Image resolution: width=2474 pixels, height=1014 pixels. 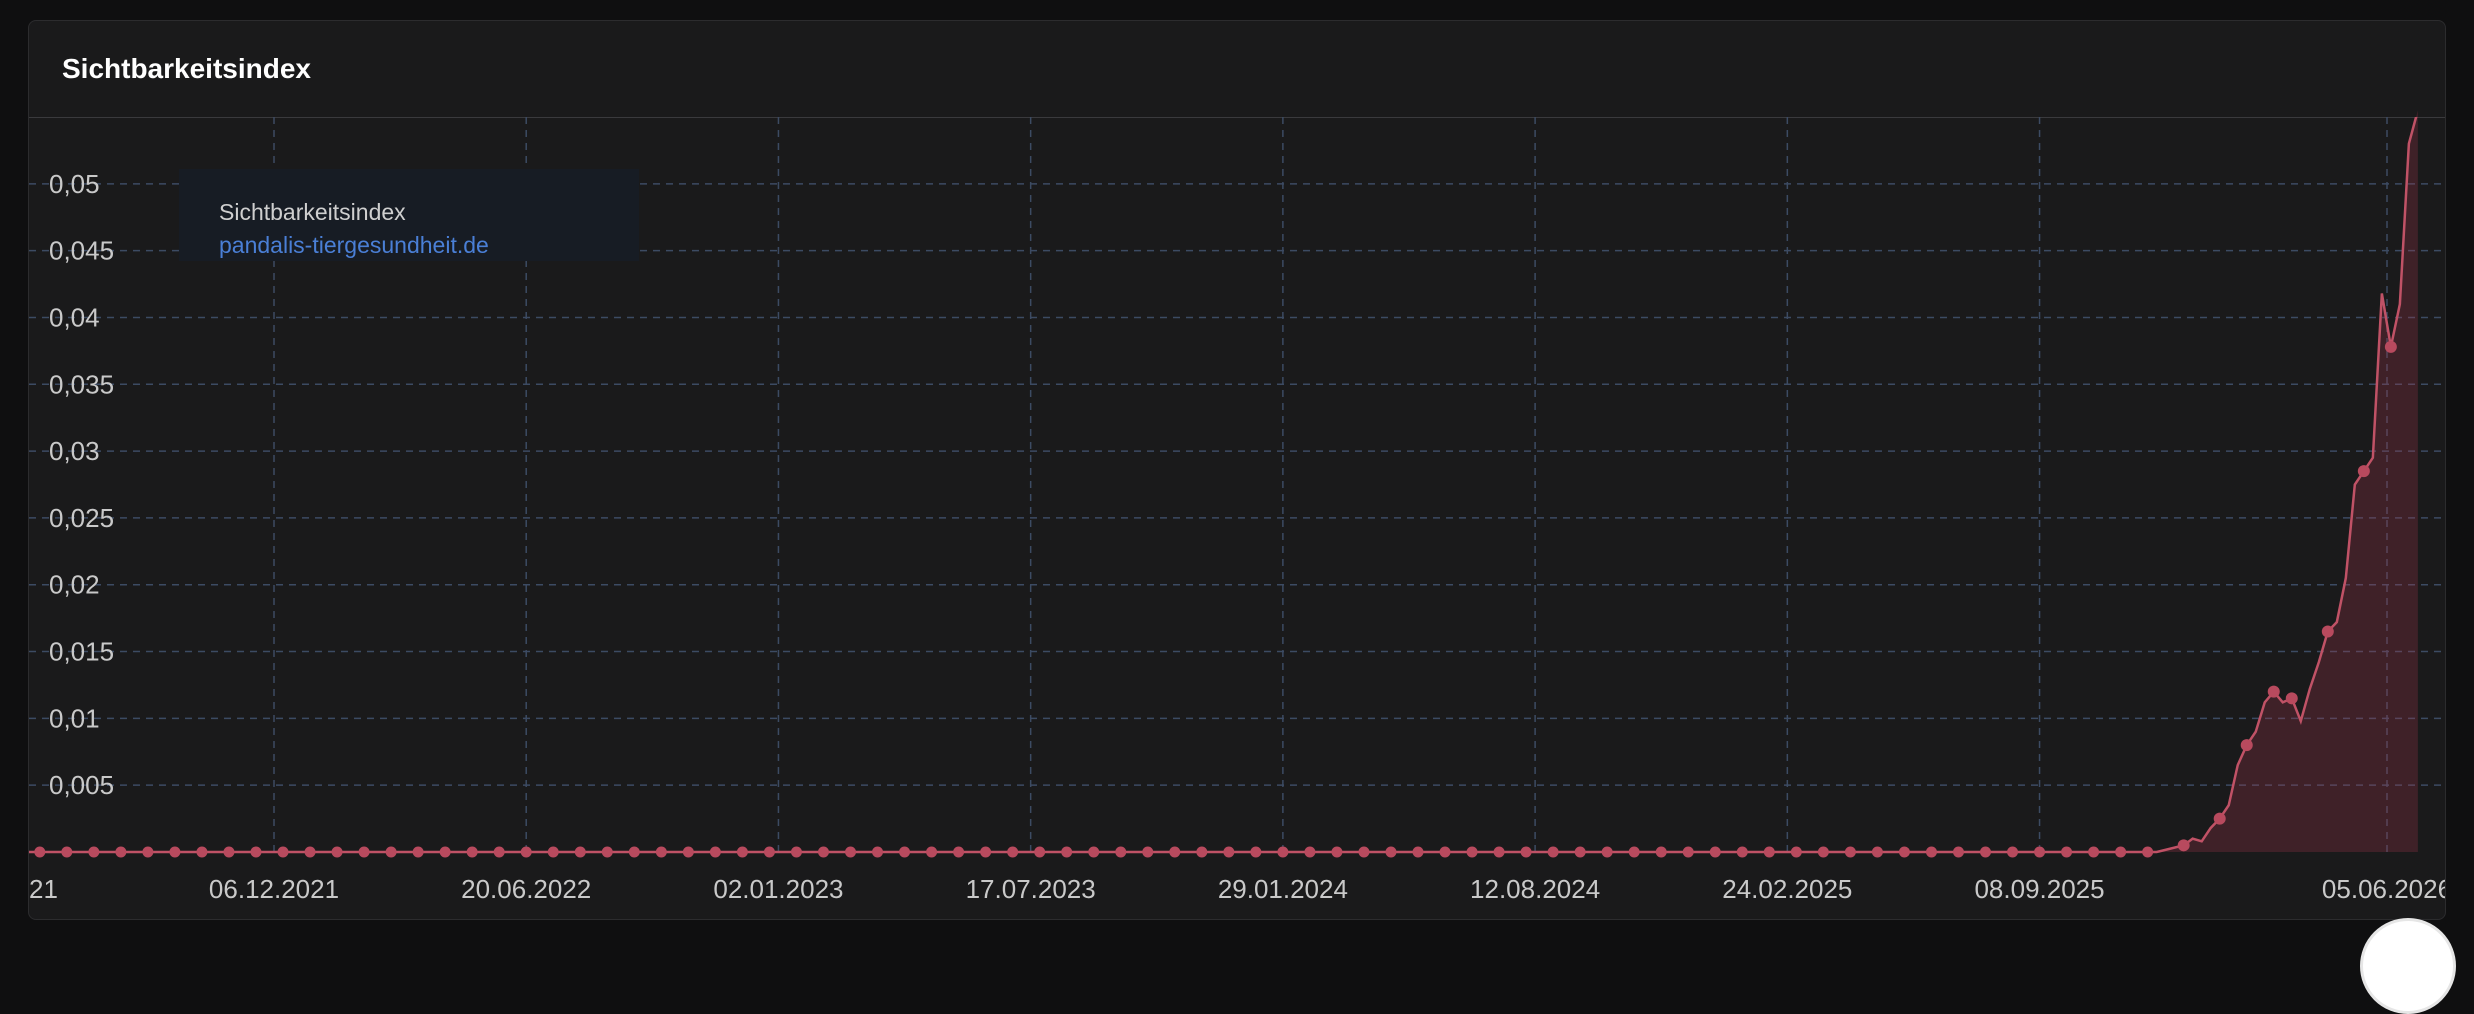 I want to click on x-tick-label: 20.06.2022, so click(x=526, y=889).